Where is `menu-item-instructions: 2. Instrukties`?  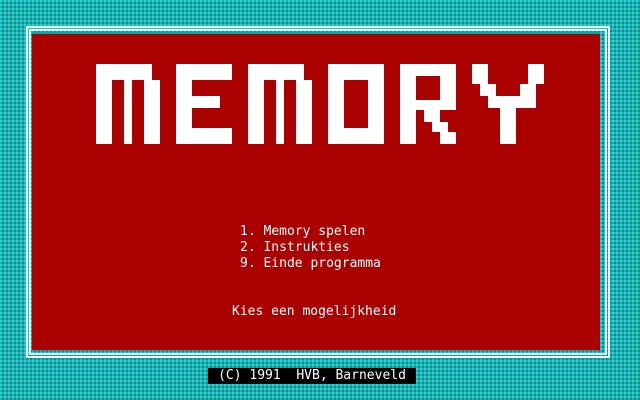 menu-item-instructions: 2. Instrukties is located at coordinates (310, 248).